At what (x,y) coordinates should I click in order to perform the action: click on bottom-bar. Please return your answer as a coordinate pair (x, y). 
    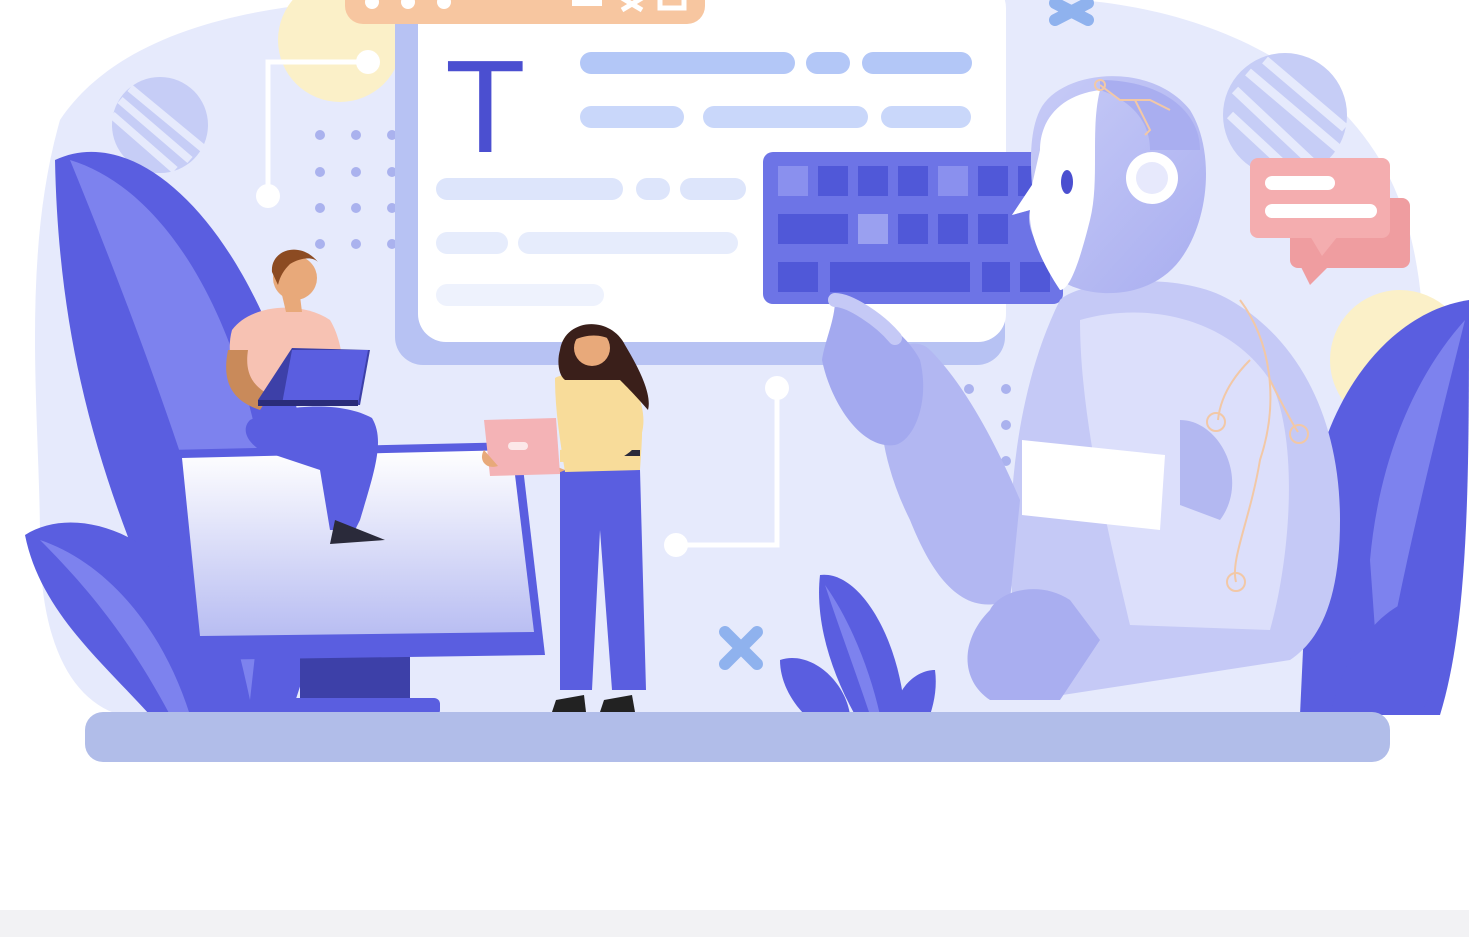
    Looking at the image, I should click on (734, 923).